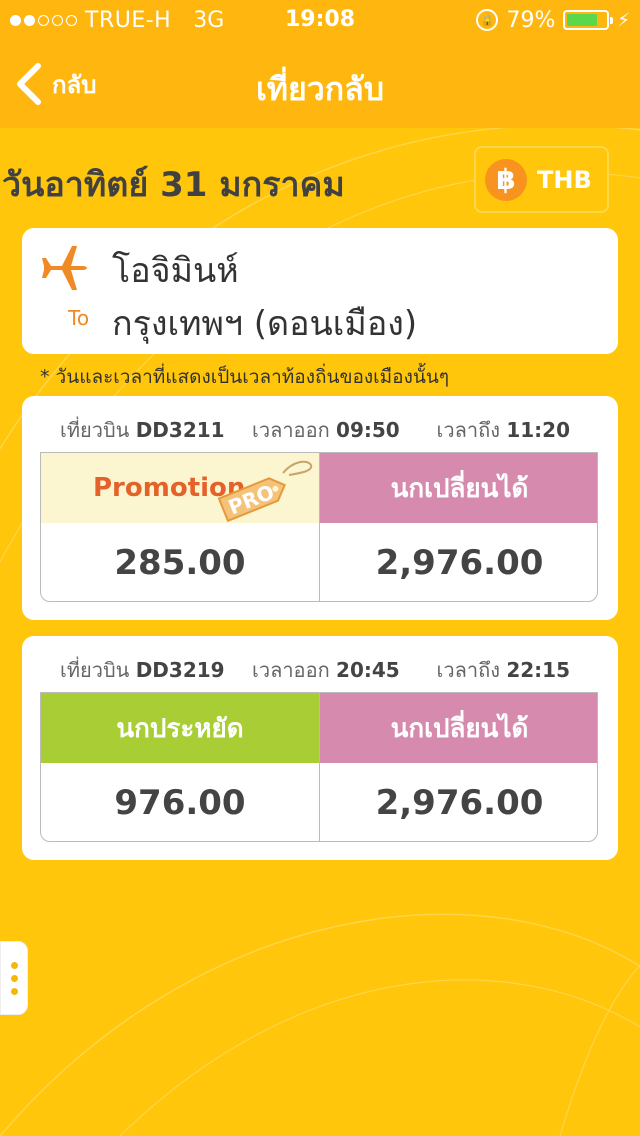  Describe the element at coordinates (320, 20) in the screenshot. I see `status-bar: TRUE-H 3G 19:08 🔒 79% ⚡` at that location.